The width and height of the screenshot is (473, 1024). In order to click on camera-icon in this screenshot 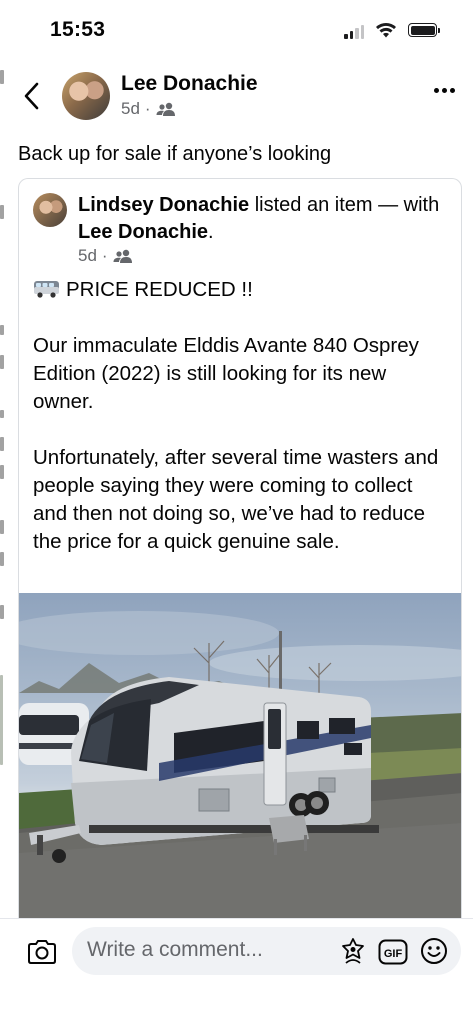, I will do `click(42, 952)`.